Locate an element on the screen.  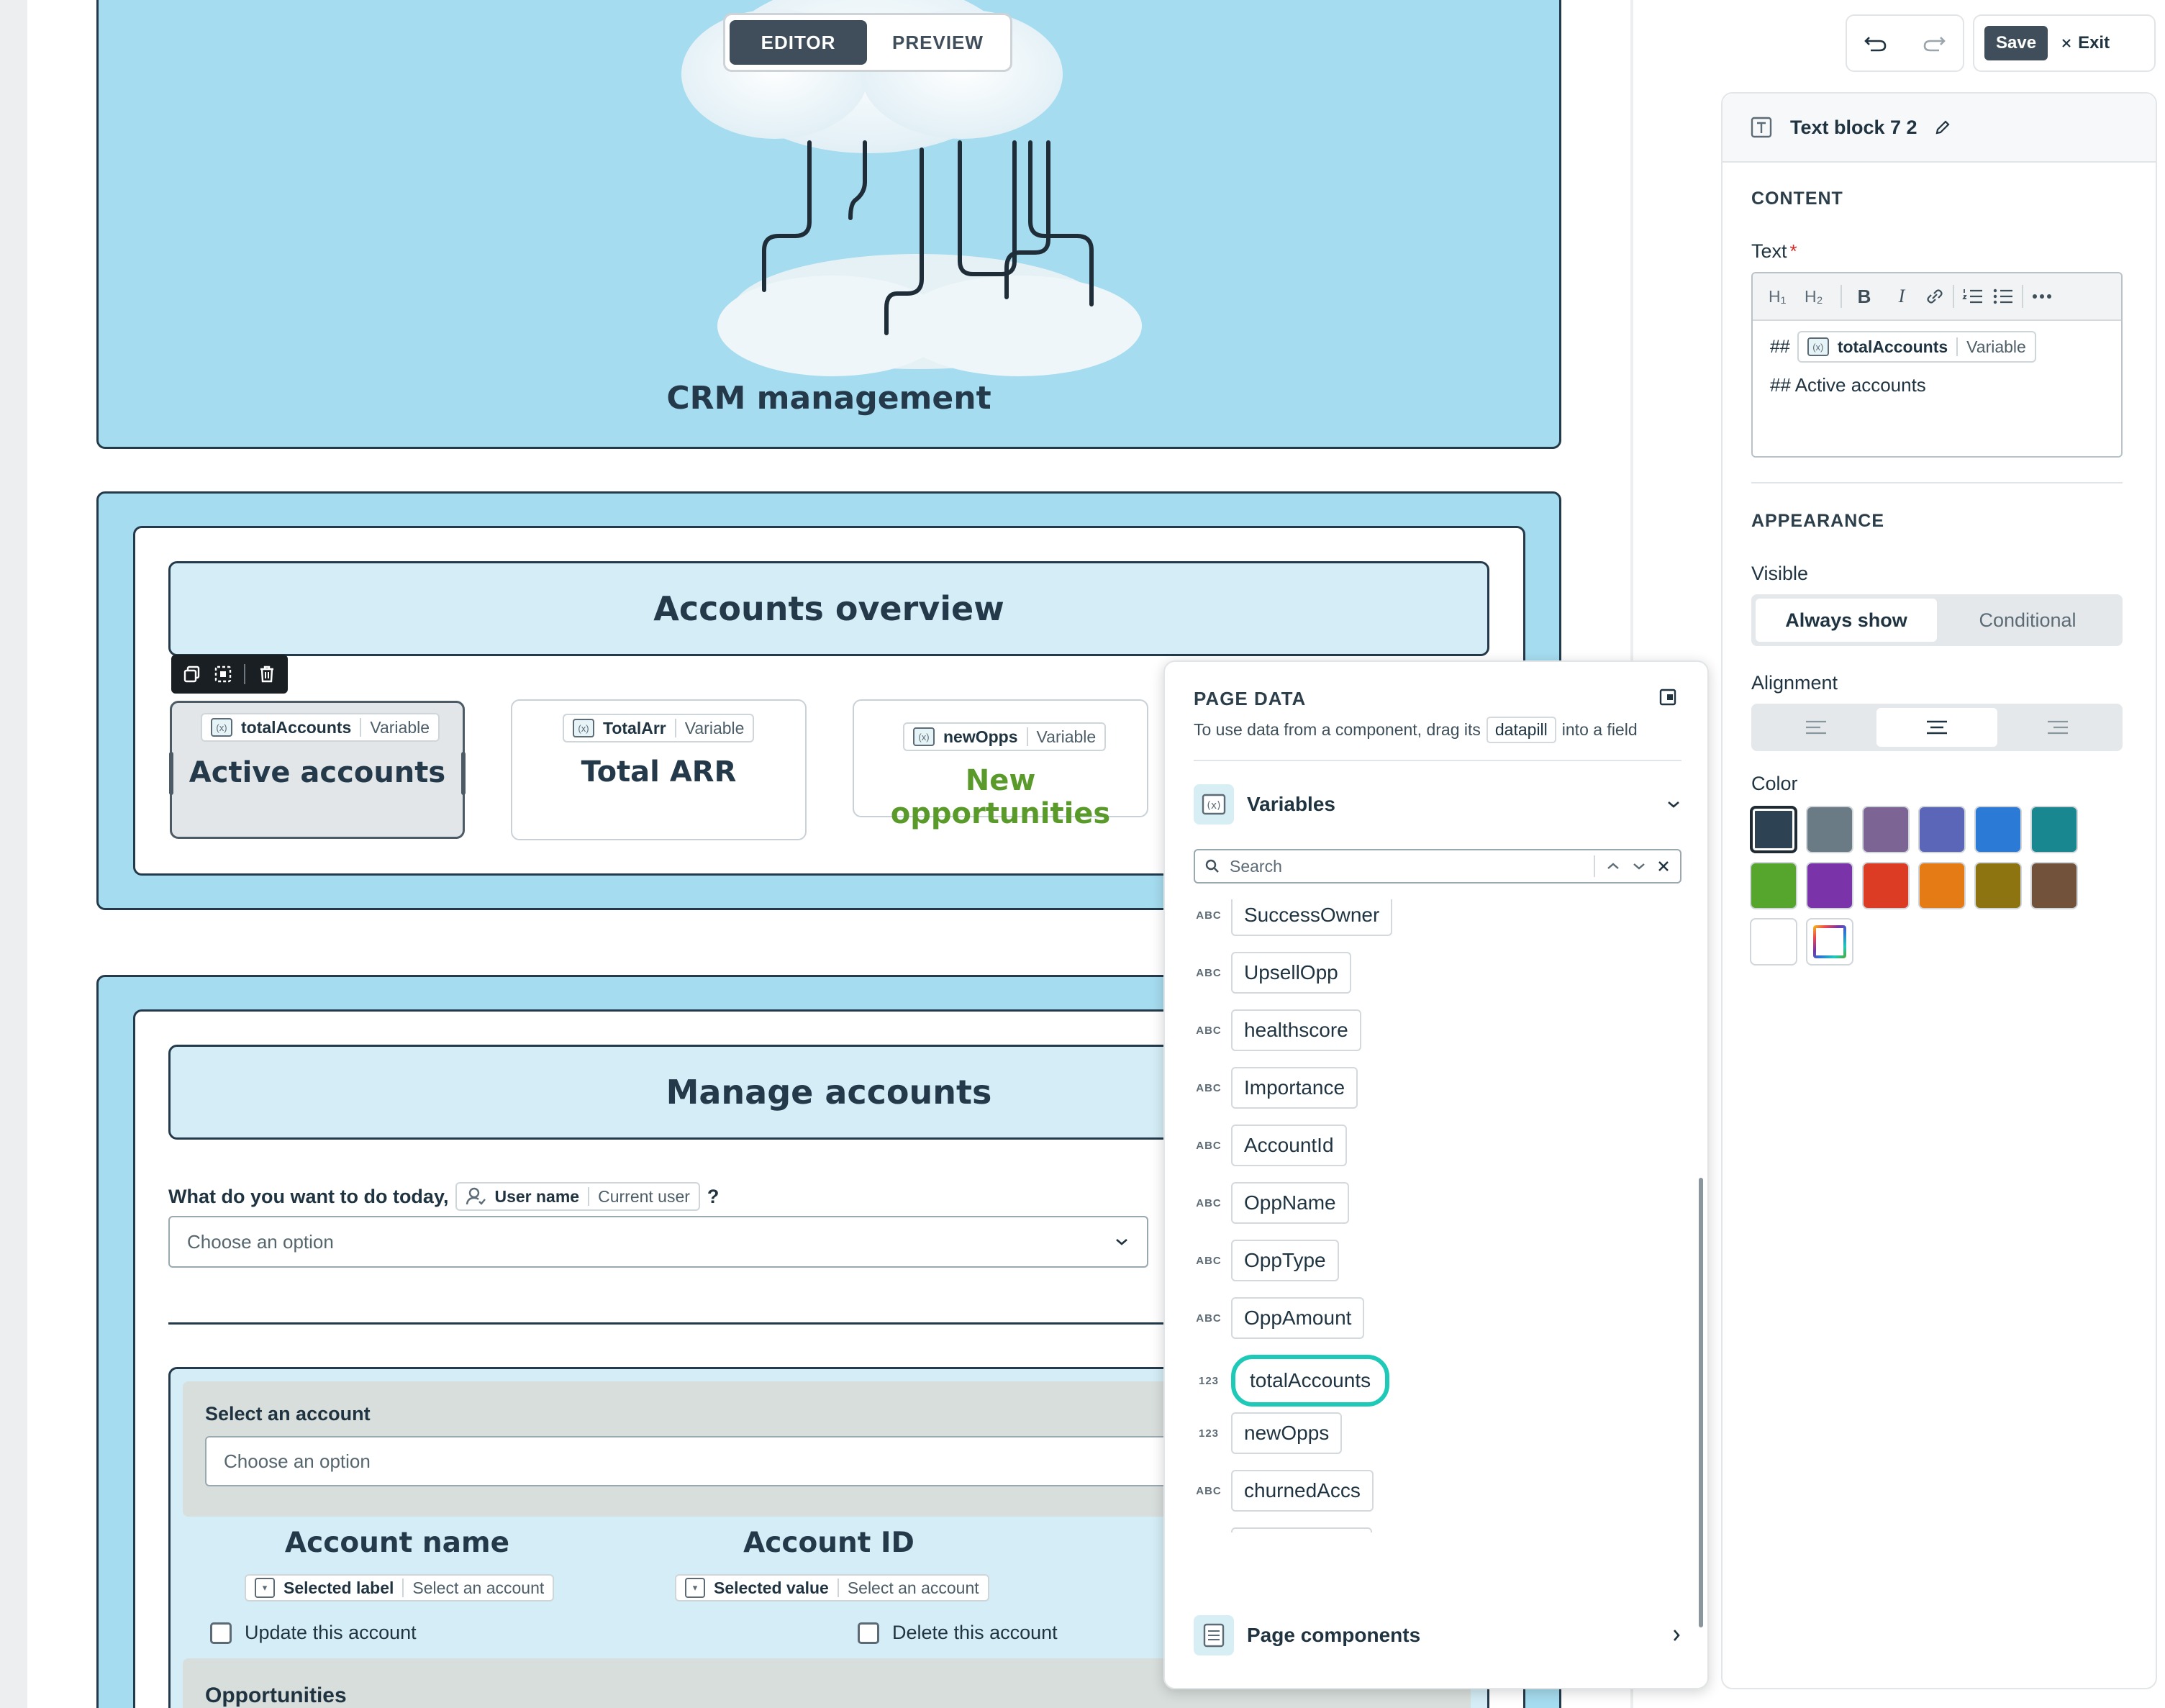
variable-datapill: OppAmount is located at coordinates (1298, 1318).